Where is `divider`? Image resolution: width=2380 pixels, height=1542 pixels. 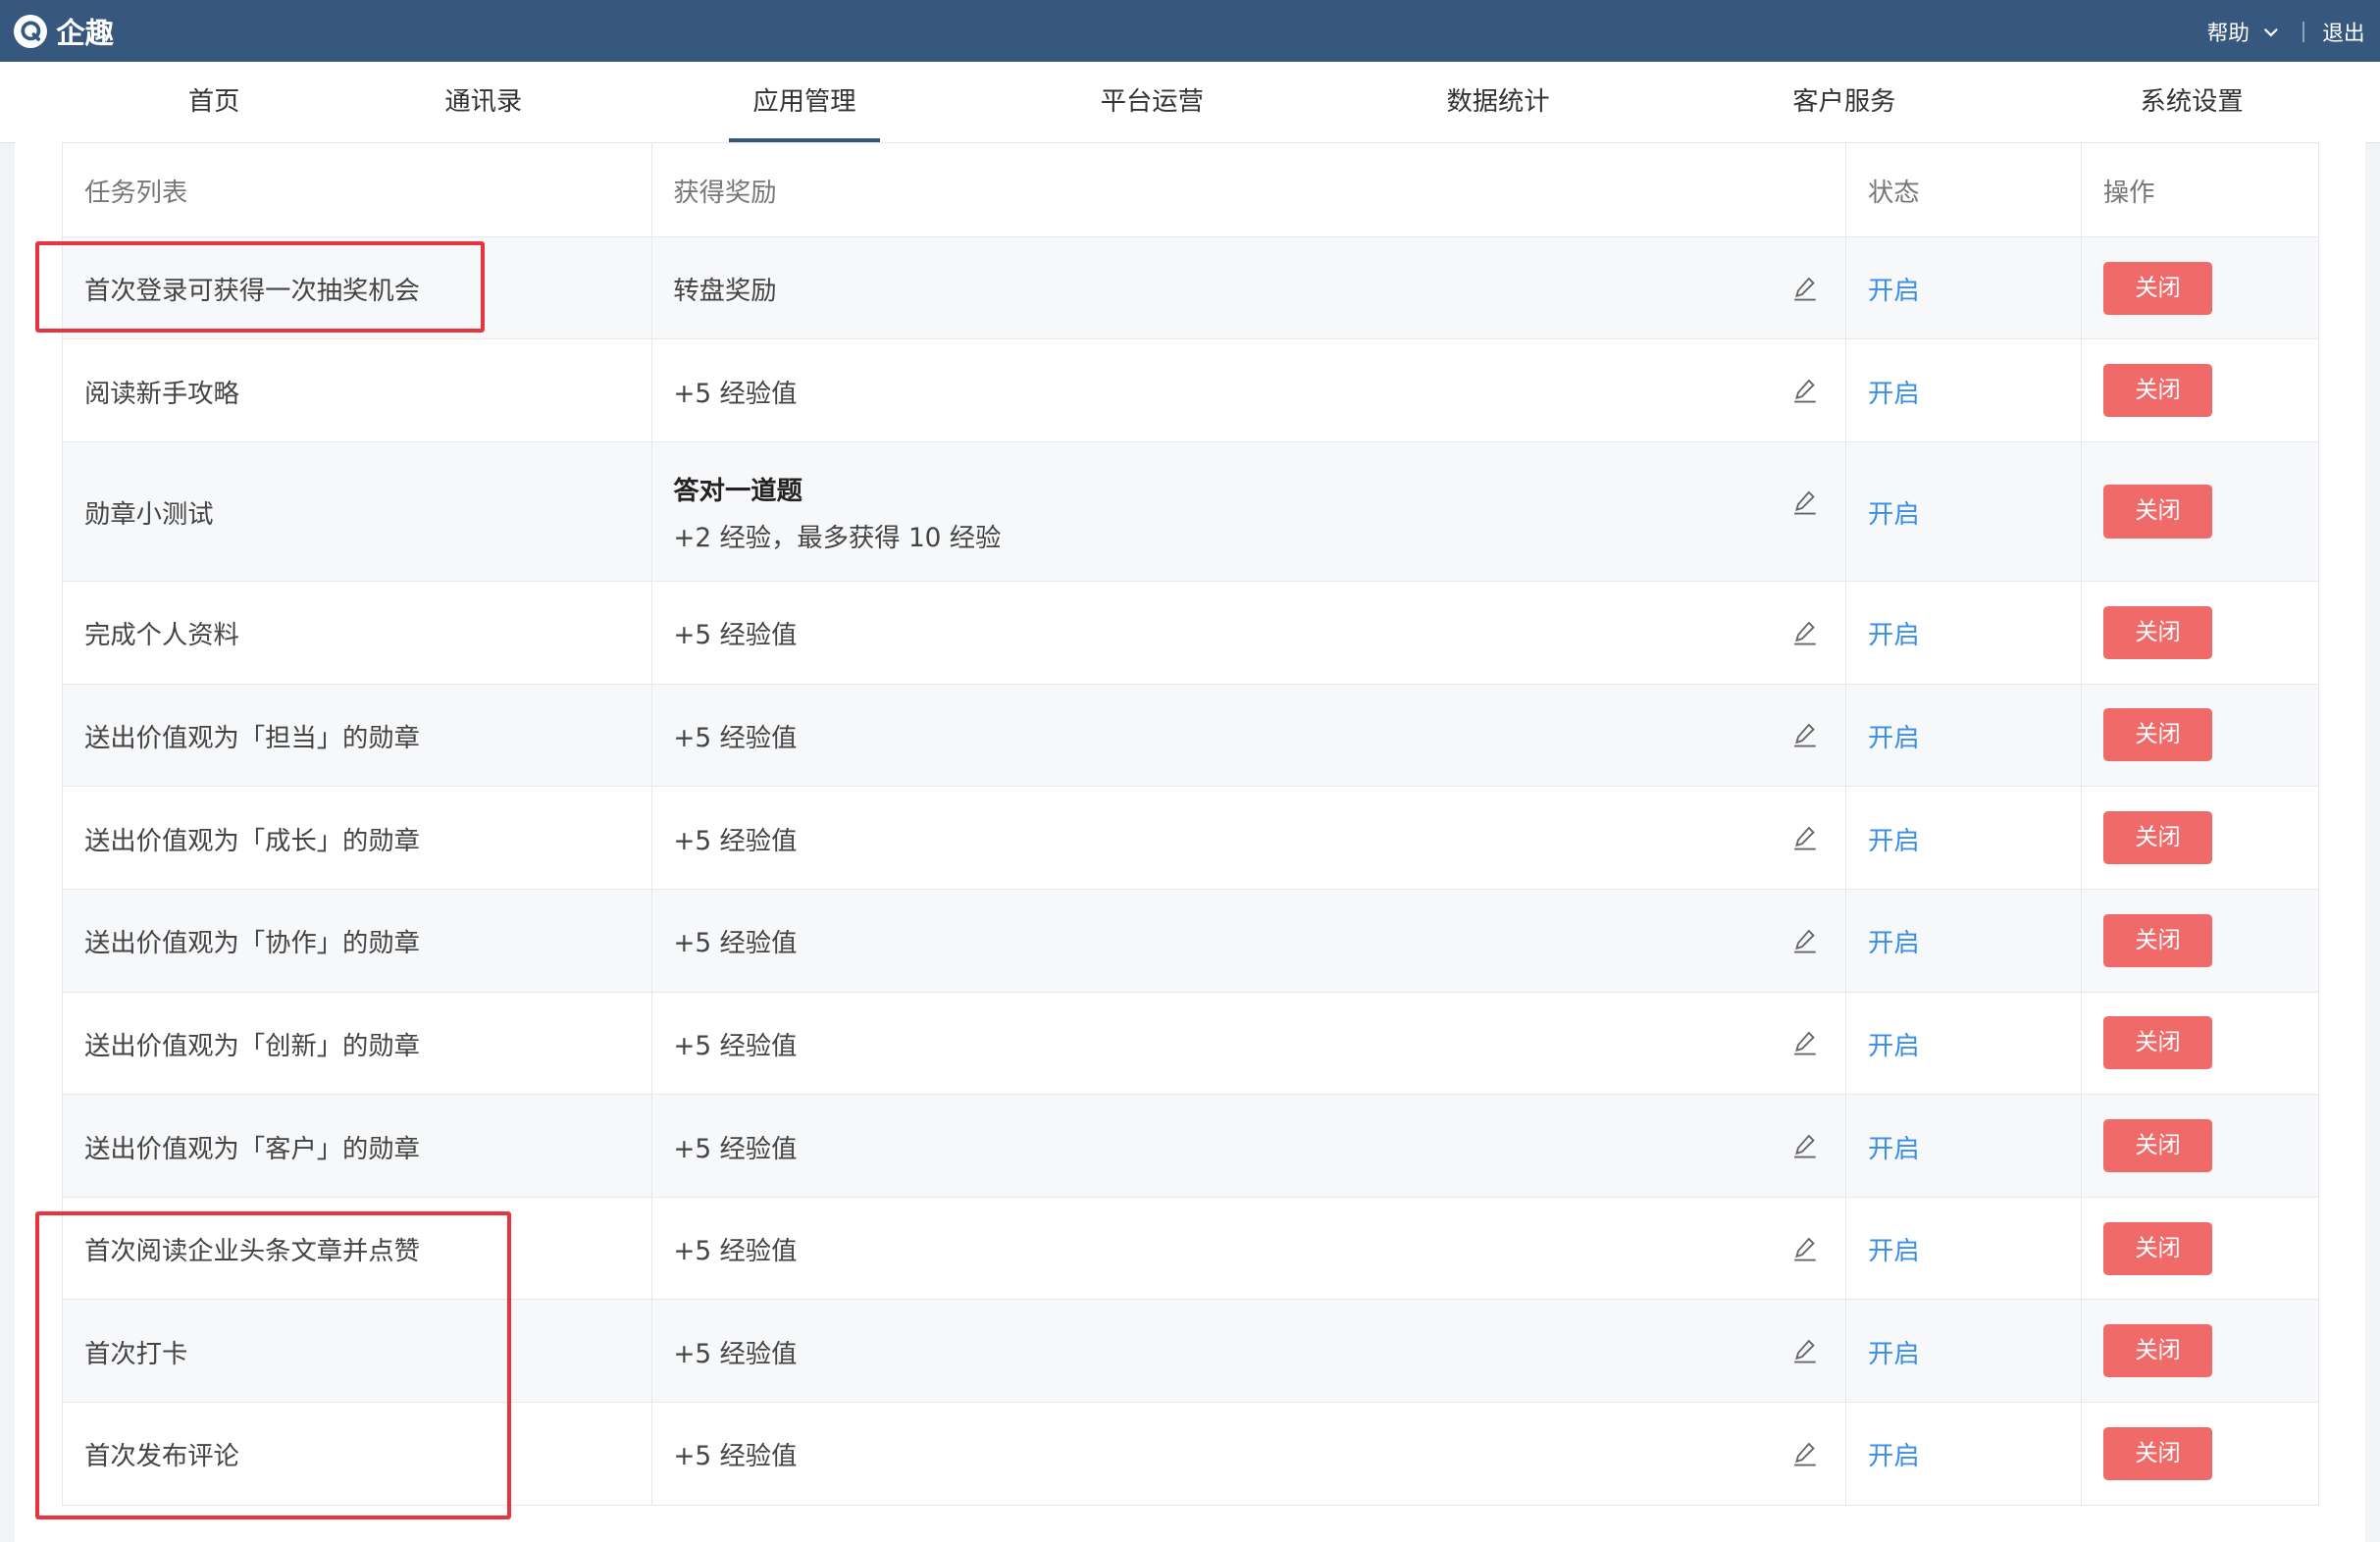 divider is located at coordinates (2303, 32).